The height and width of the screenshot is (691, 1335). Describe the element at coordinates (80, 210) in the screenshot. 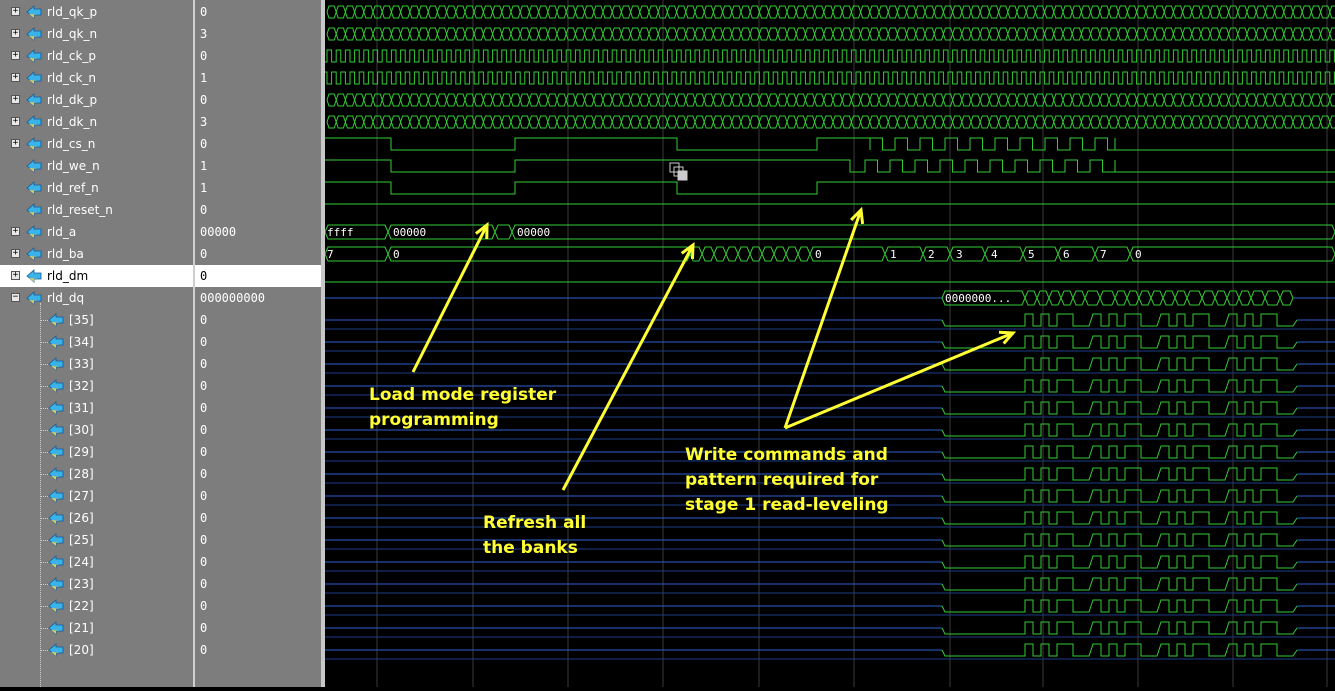

I see `signal-name: rld_reset_n` at that location.